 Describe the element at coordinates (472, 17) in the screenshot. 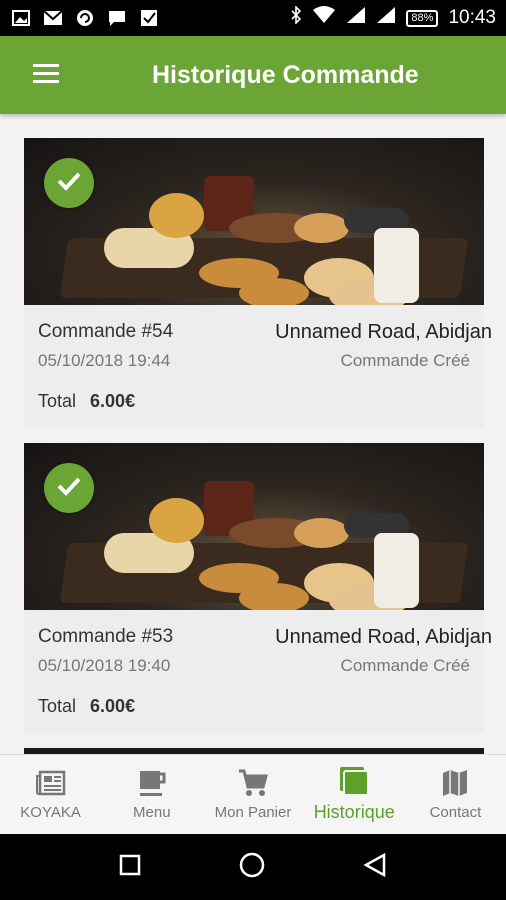

I see `clock: 10:43` at that location.